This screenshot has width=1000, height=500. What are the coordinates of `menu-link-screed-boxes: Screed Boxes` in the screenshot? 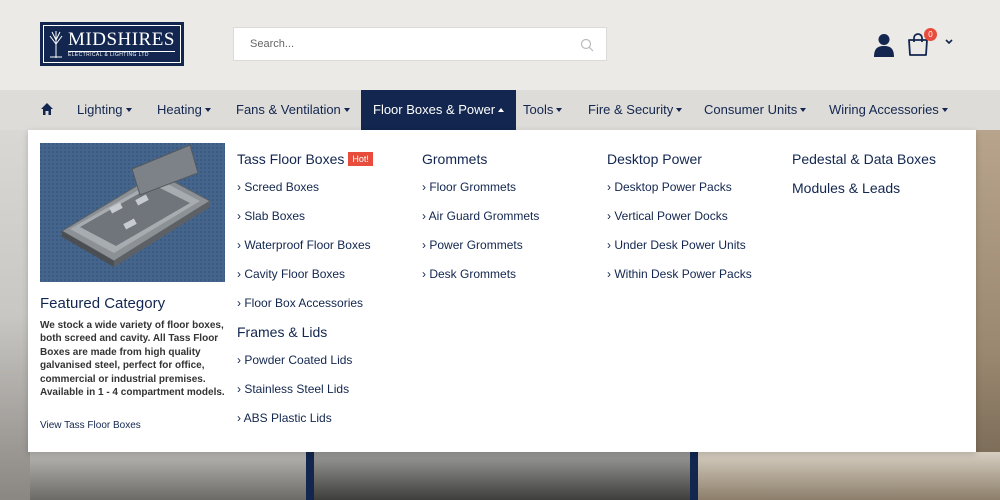 It's located at (305, 187).